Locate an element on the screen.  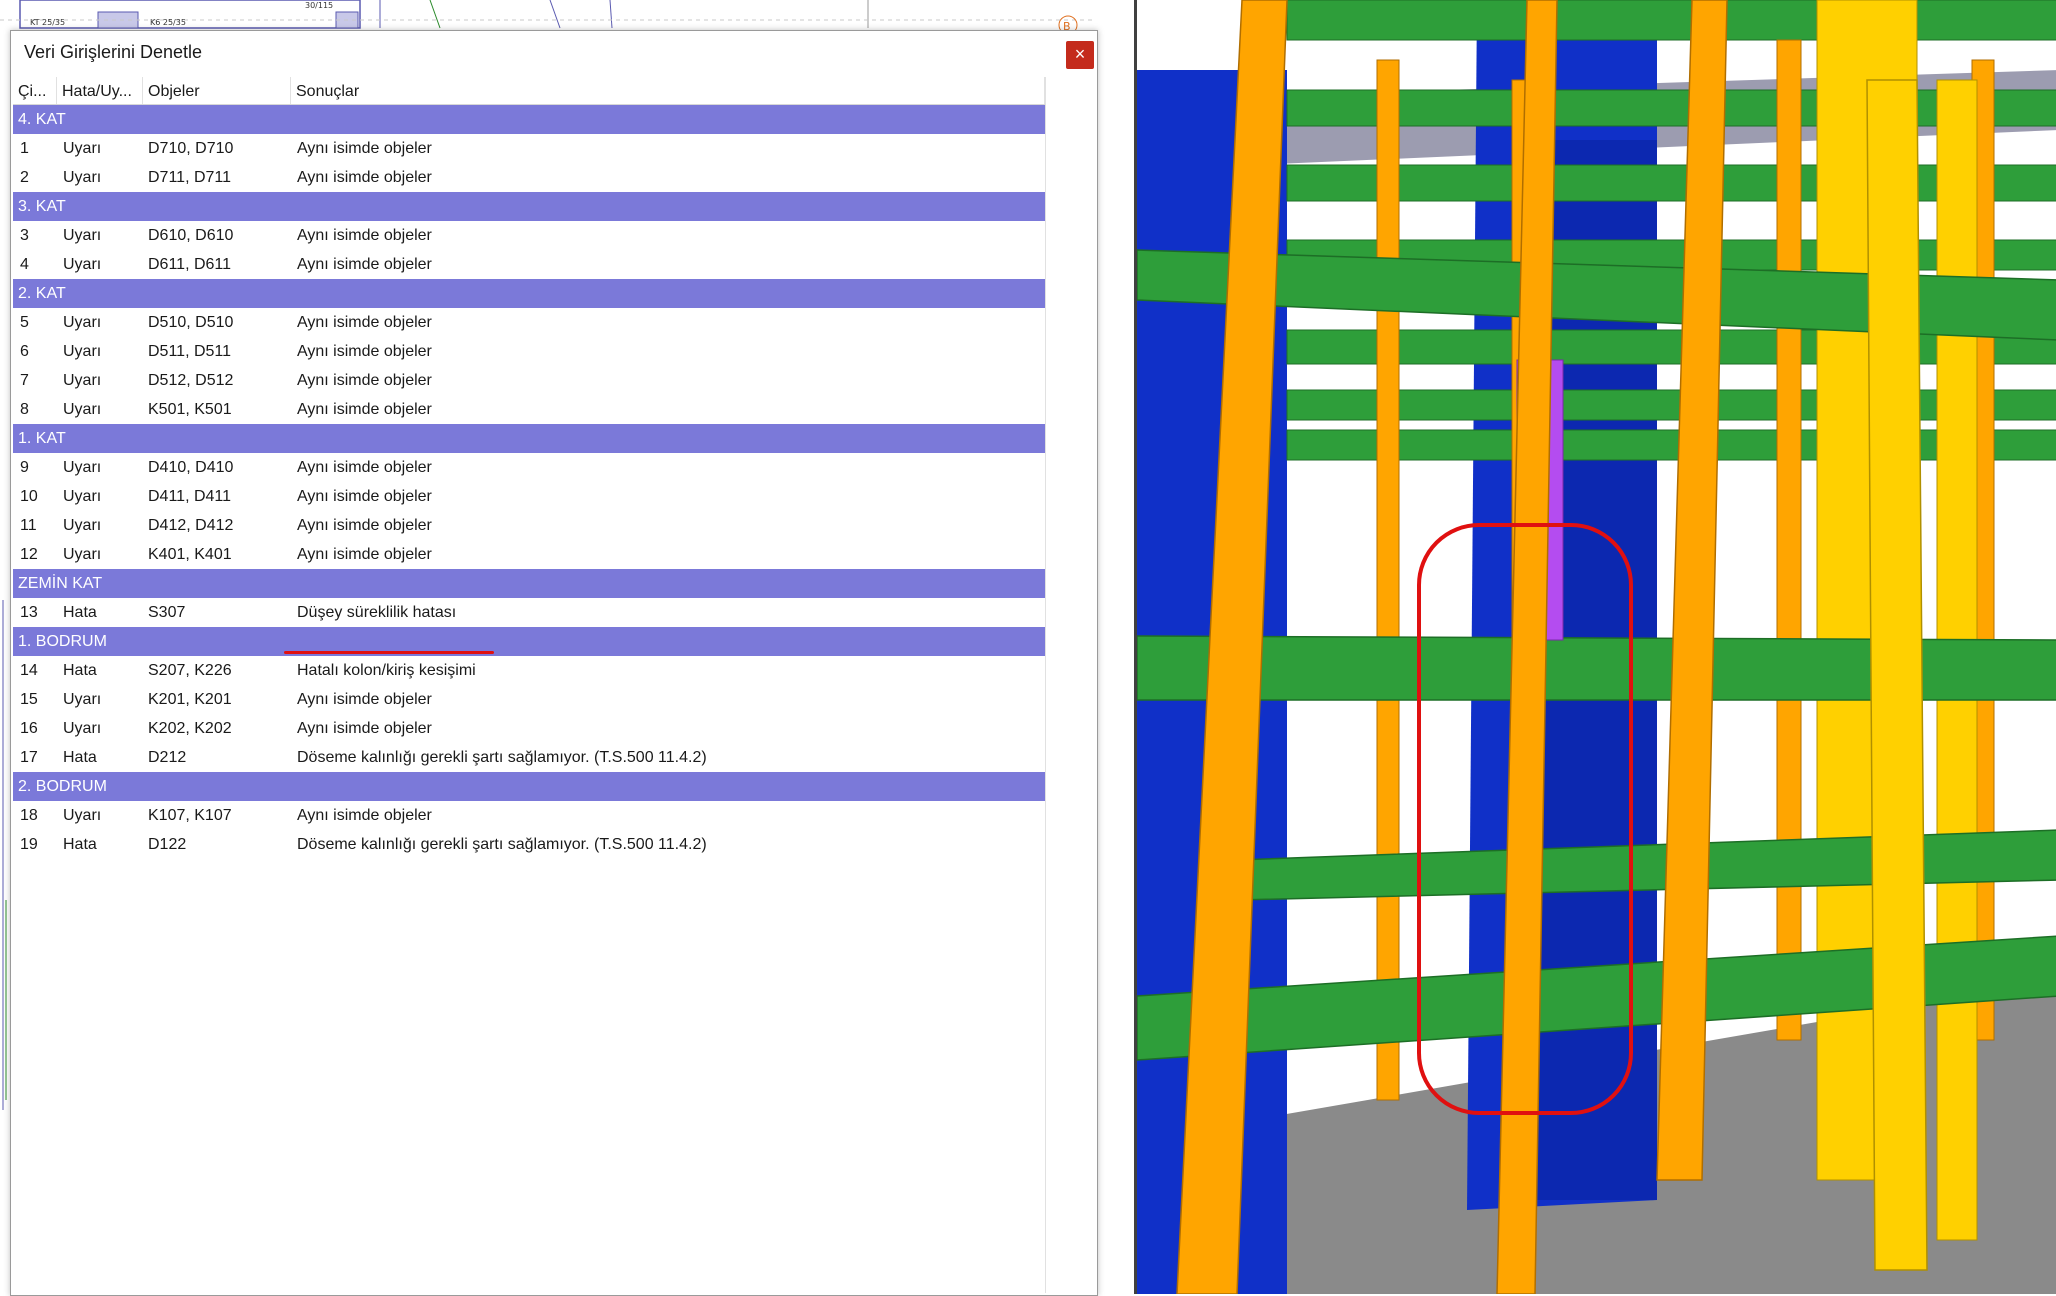
row-objects: D610, D610 is located at coordinates (191, 235).